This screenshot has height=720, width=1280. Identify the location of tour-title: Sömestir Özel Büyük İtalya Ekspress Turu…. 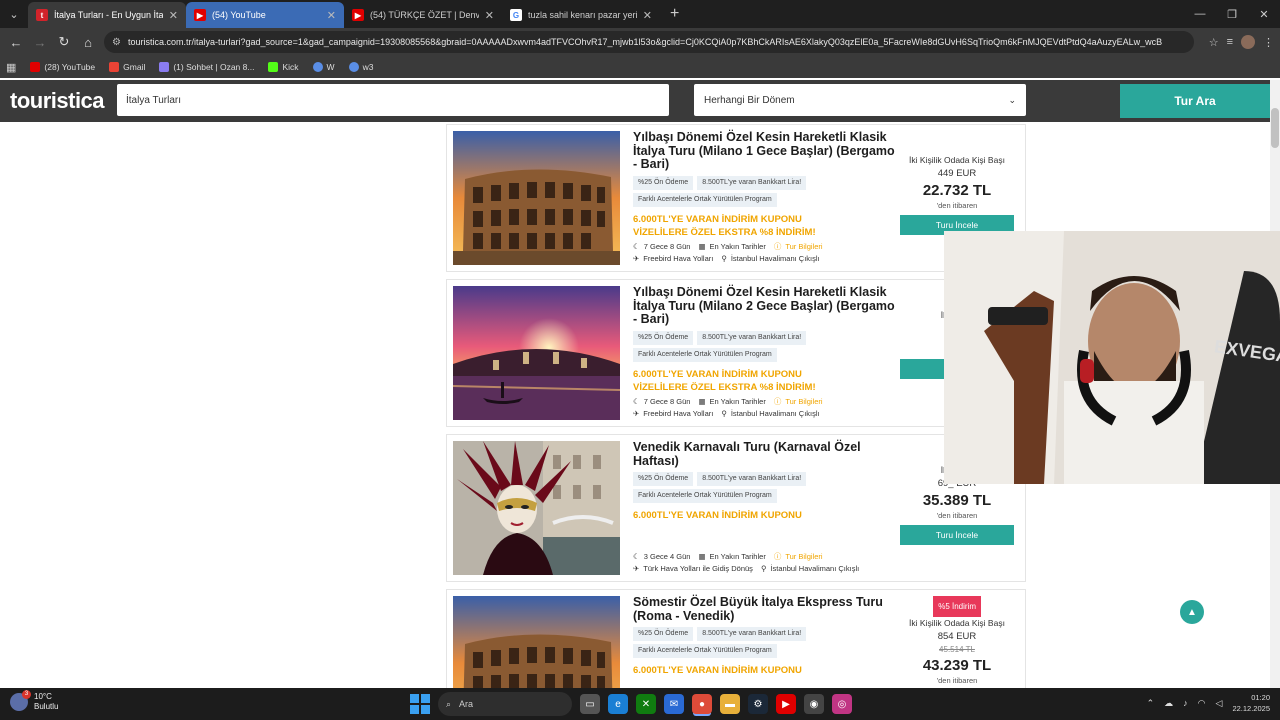
(765, 609).